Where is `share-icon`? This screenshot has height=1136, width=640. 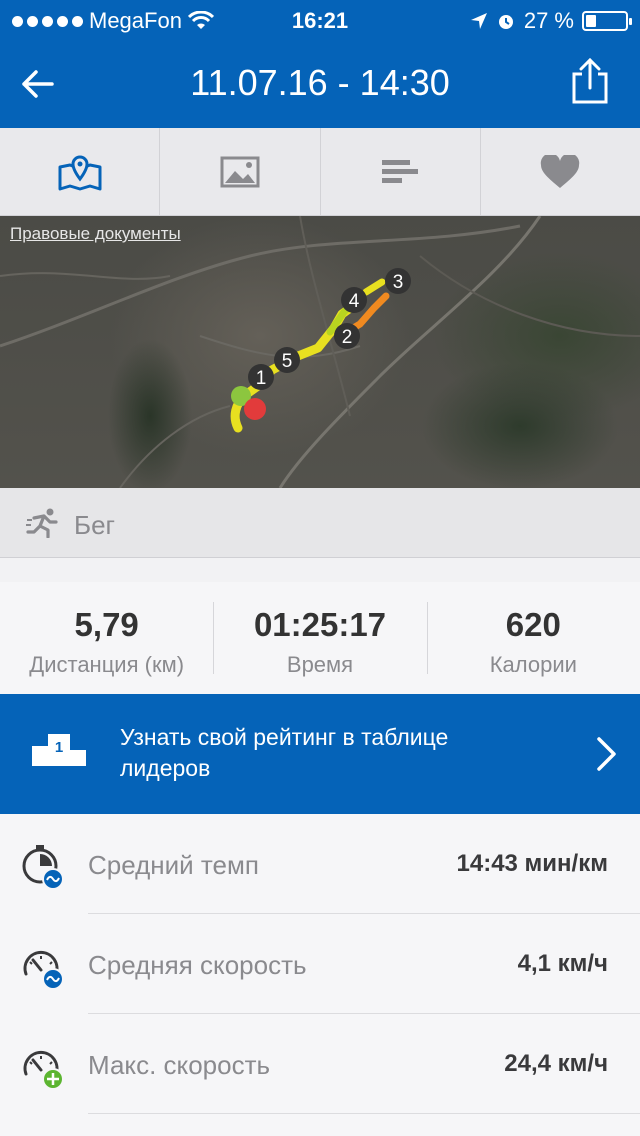 share-icon is located at coordinates (590, 81).